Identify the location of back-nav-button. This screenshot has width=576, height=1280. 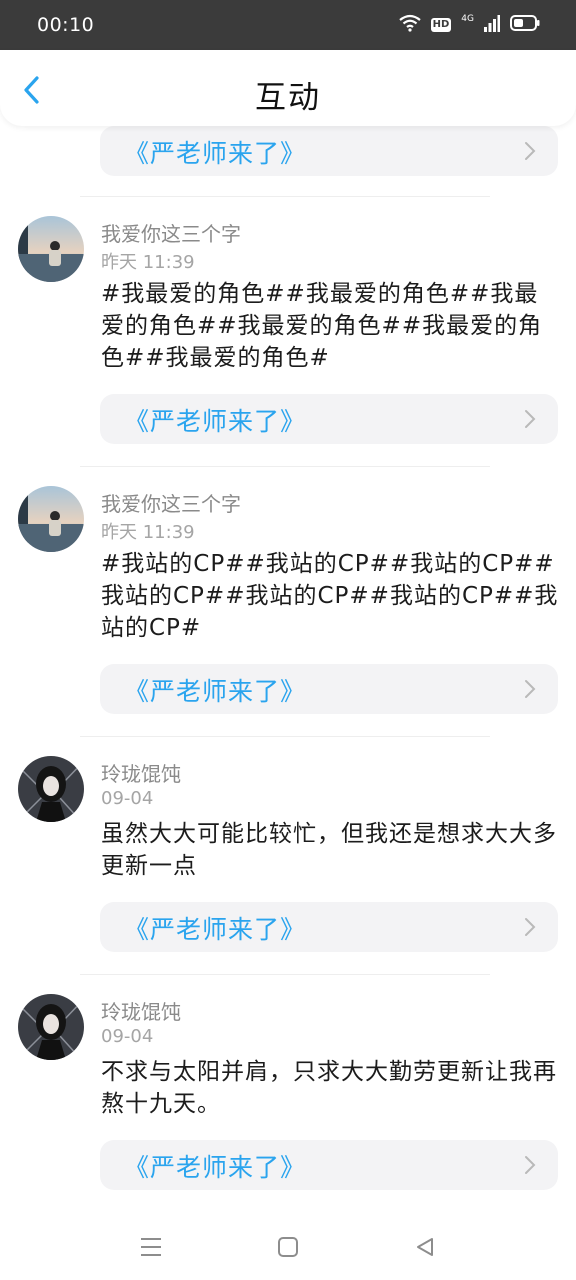
(425, 1247).